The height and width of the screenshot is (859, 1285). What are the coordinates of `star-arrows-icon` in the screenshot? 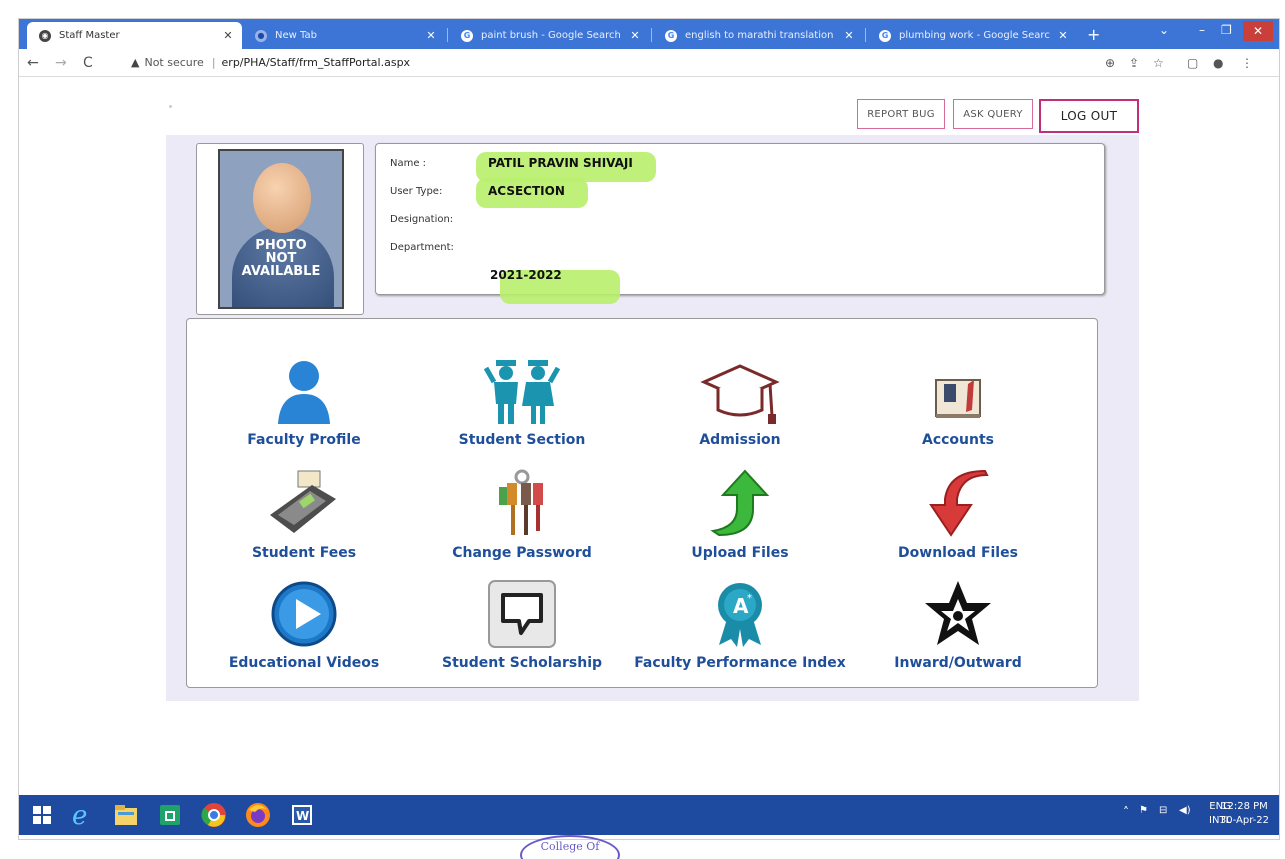 It's located at (958, 613).